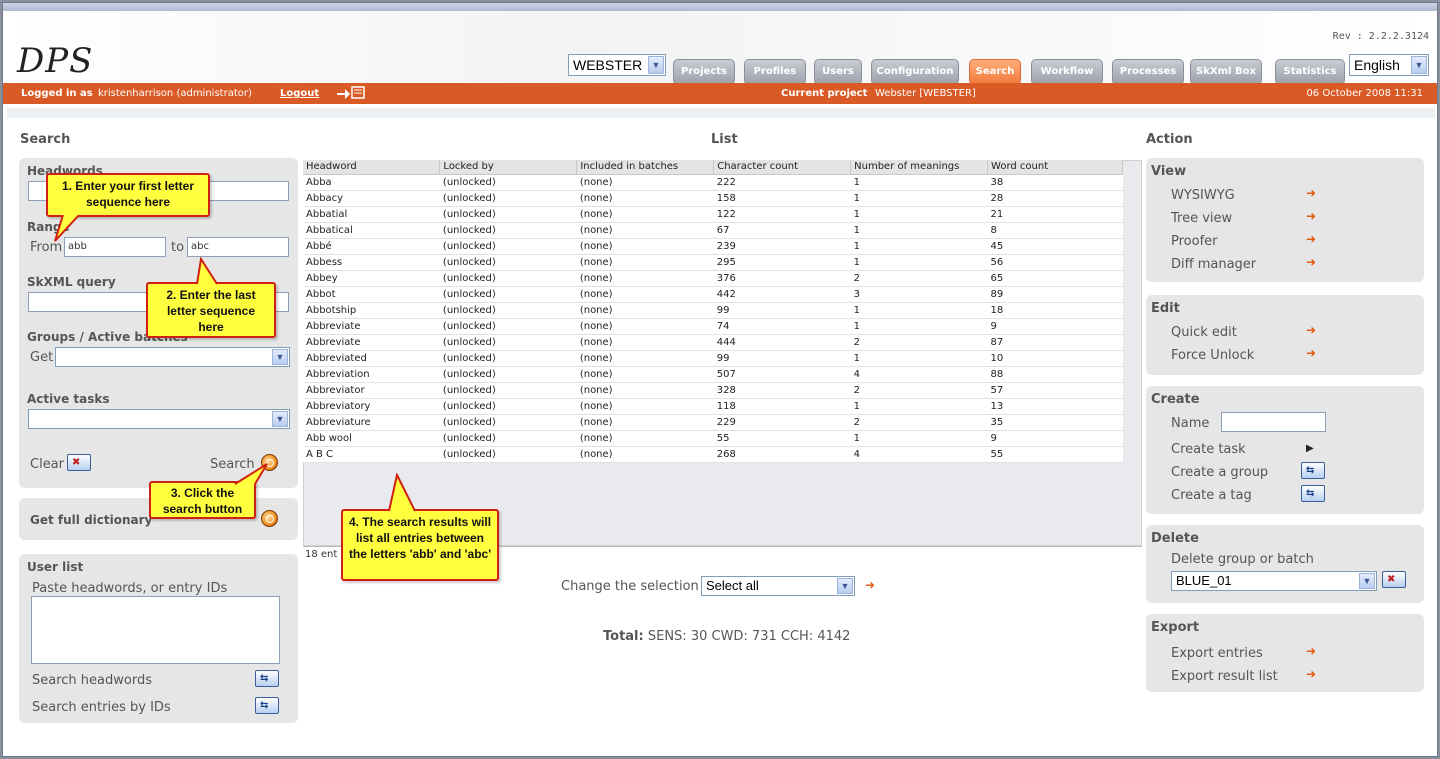 Image resolution: width=1440 pixels, height=759 pixels. What do you see at coordinates (713, 214) in the screenshot?
I see `table-row: Abbatial (unlocked) (none) 122 1 21` at bounding box center [713, 214].